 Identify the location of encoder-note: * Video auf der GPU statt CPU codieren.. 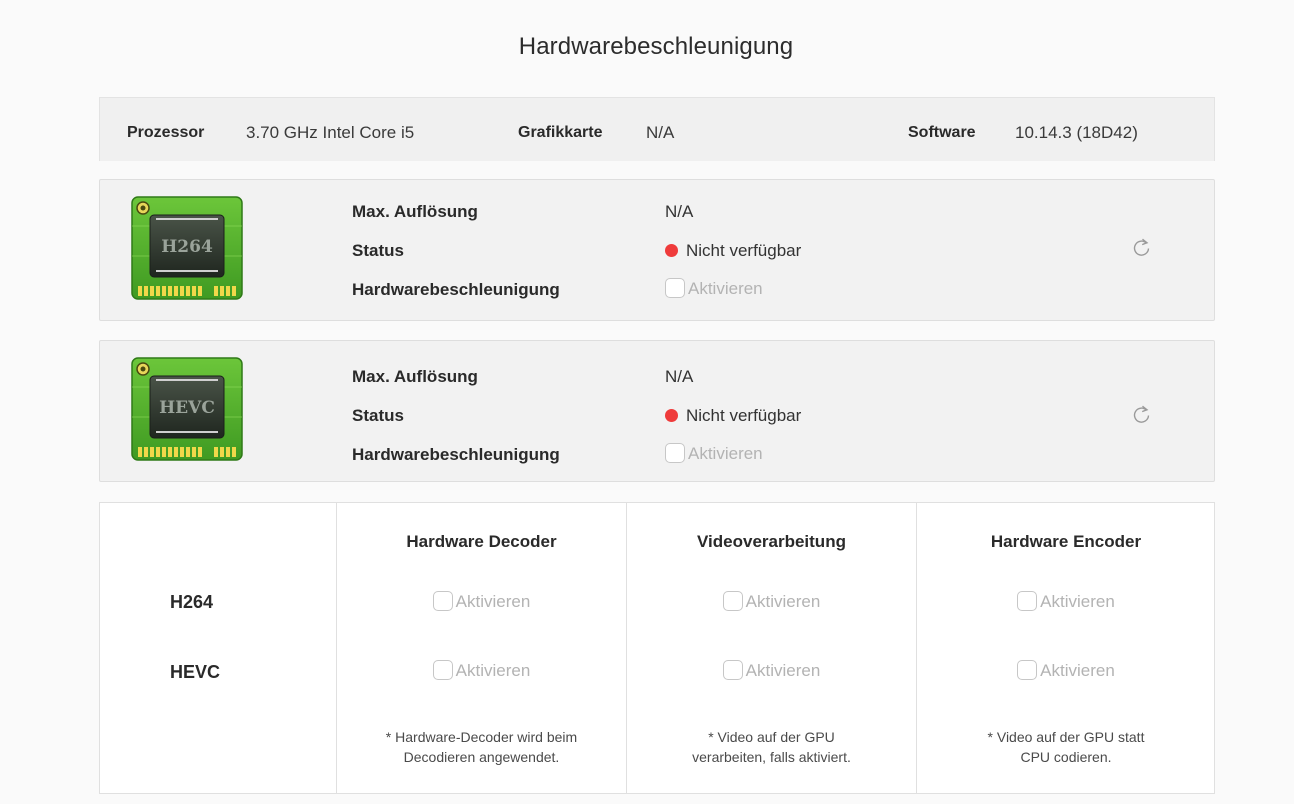
(1066, 747).